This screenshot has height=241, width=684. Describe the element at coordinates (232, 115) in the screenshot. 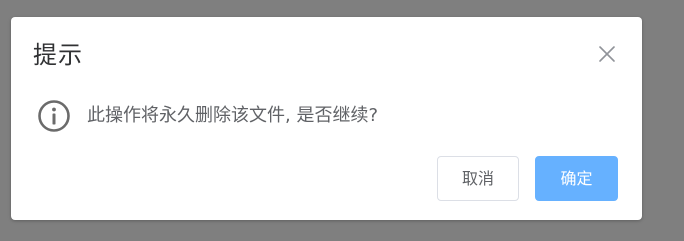

I see `dialog-message: 此操作将永久删除该文件, 是否继续?` at that location.